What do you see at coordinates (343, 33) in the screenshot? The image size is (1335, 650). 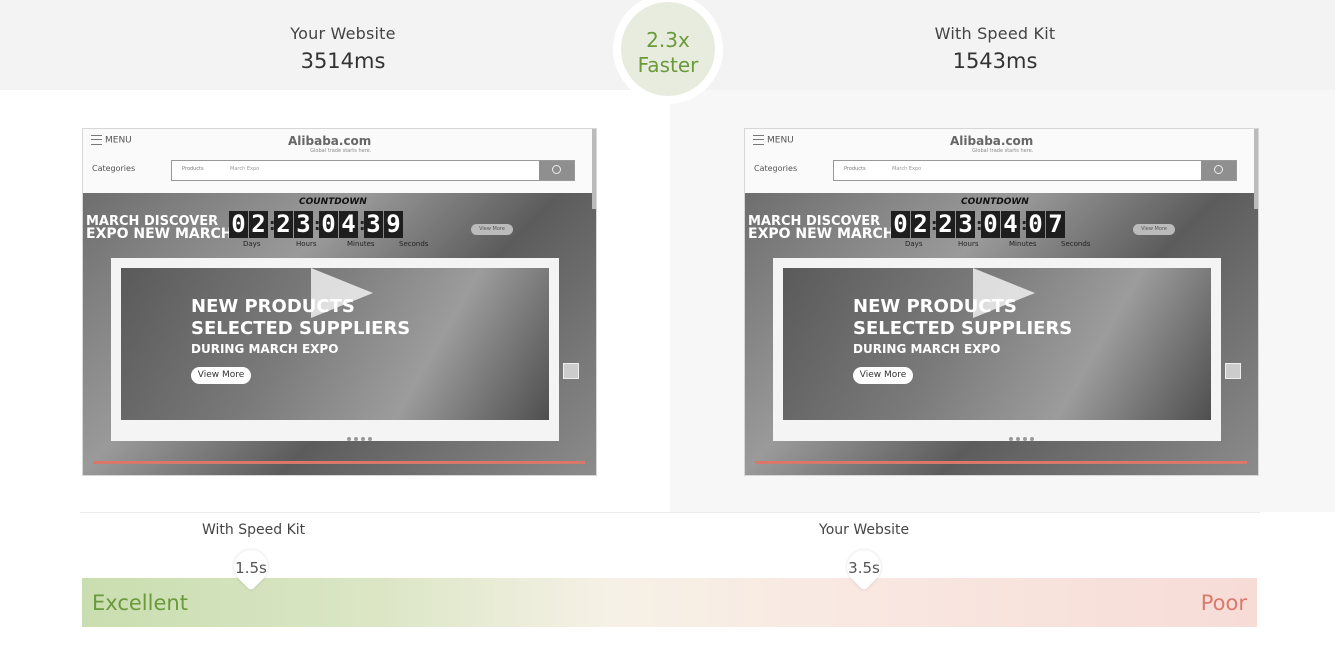 I see `your-website-label: Your Website` at bounding box center [343, 33].